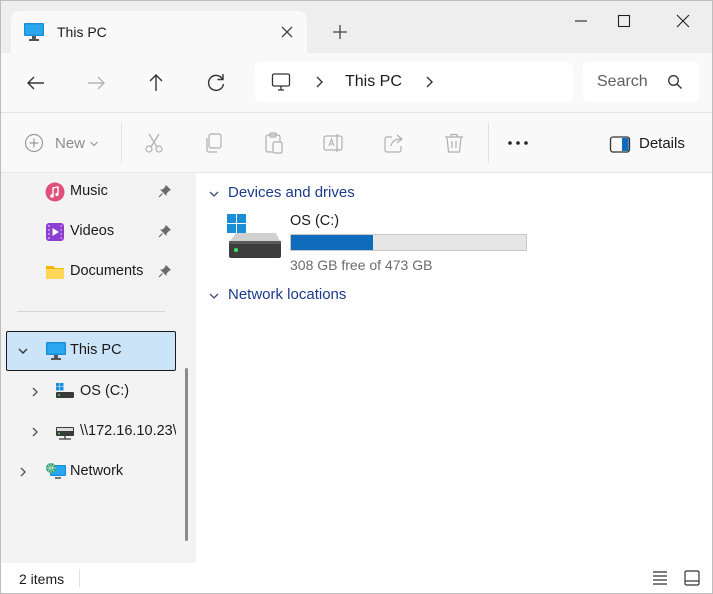 The width and height of the screenshot is (713, 594). I want to click on cut-icon, so click(154, 143).